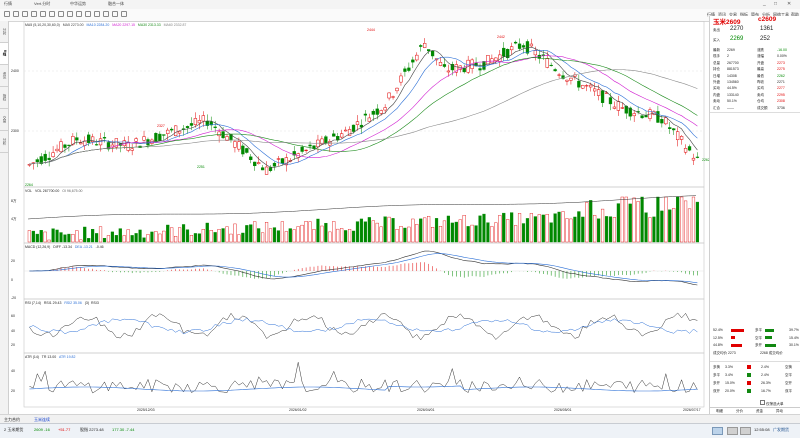 The image size is (800, 438). Describe the element at coordinates (716, 94) in the screenshot. I see `quote-label: 内盘` at that location.